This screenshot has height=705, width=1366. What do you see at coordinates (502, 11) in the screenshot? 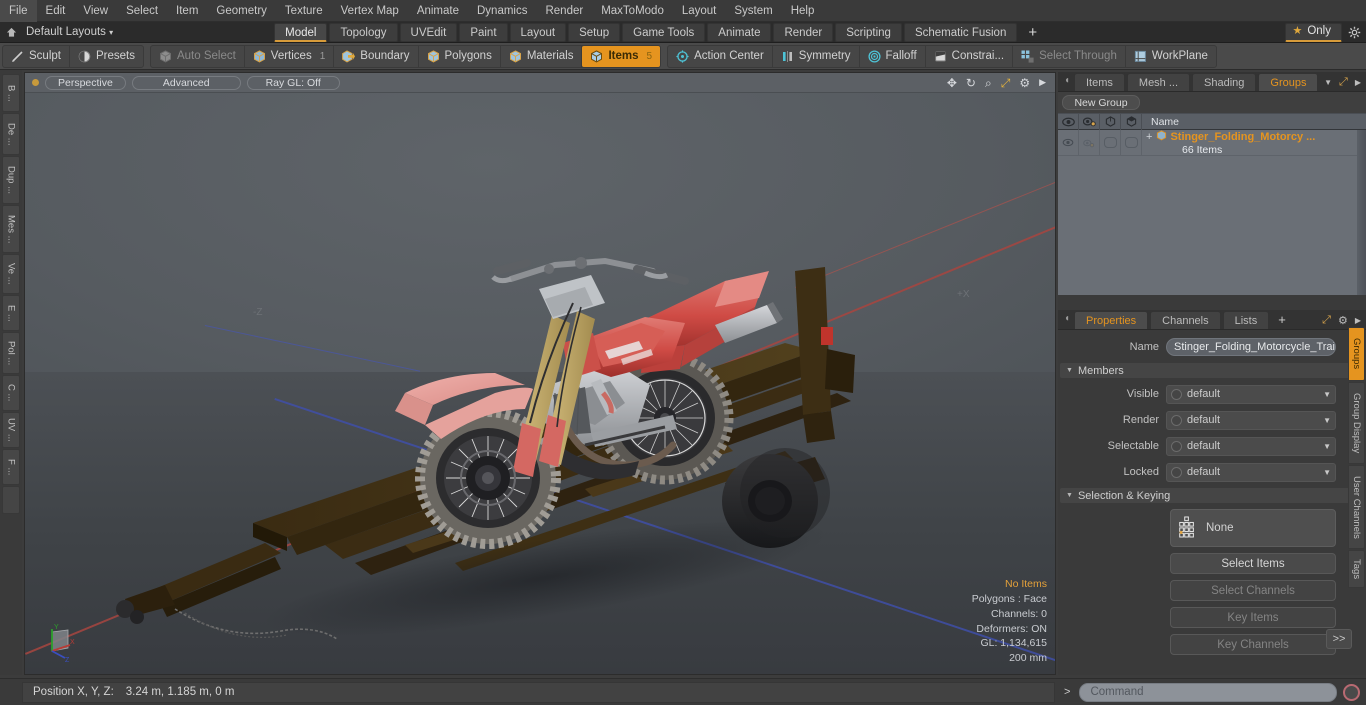
I see `menu-item-dynamics: Dynamics` at bounding box center [502, 11].